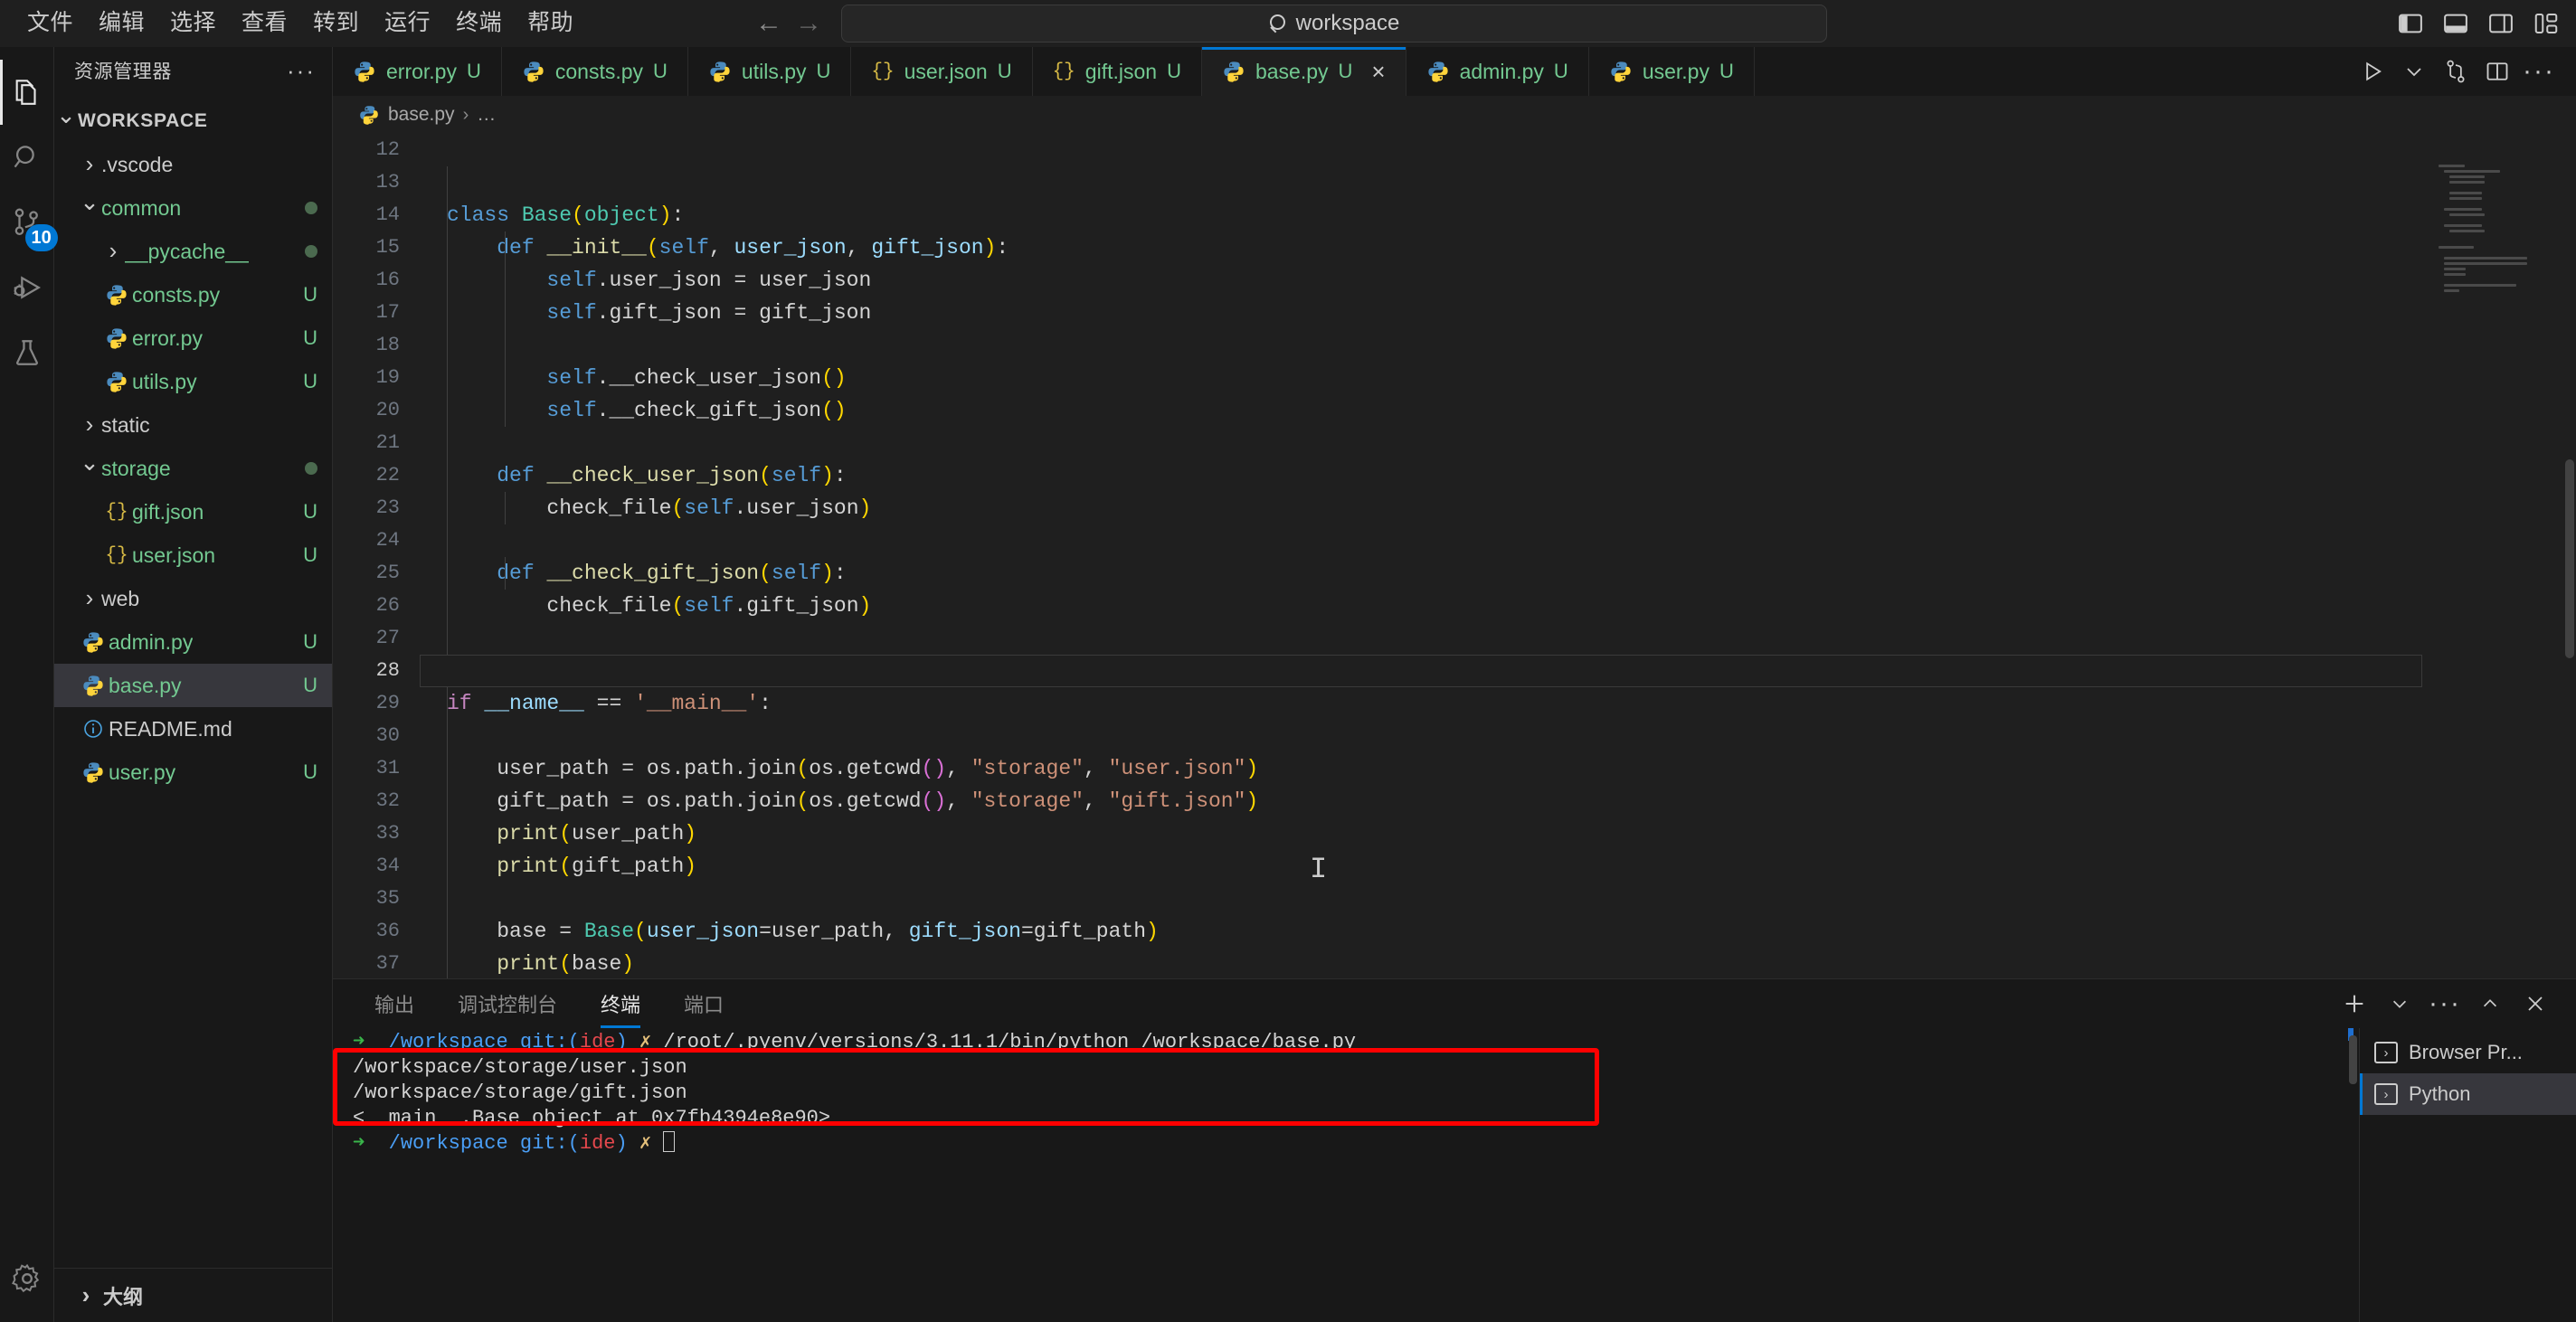 The height and width of the screenshot is (1322, 2576). I want to click on activity-item-search, so click(27, 157).